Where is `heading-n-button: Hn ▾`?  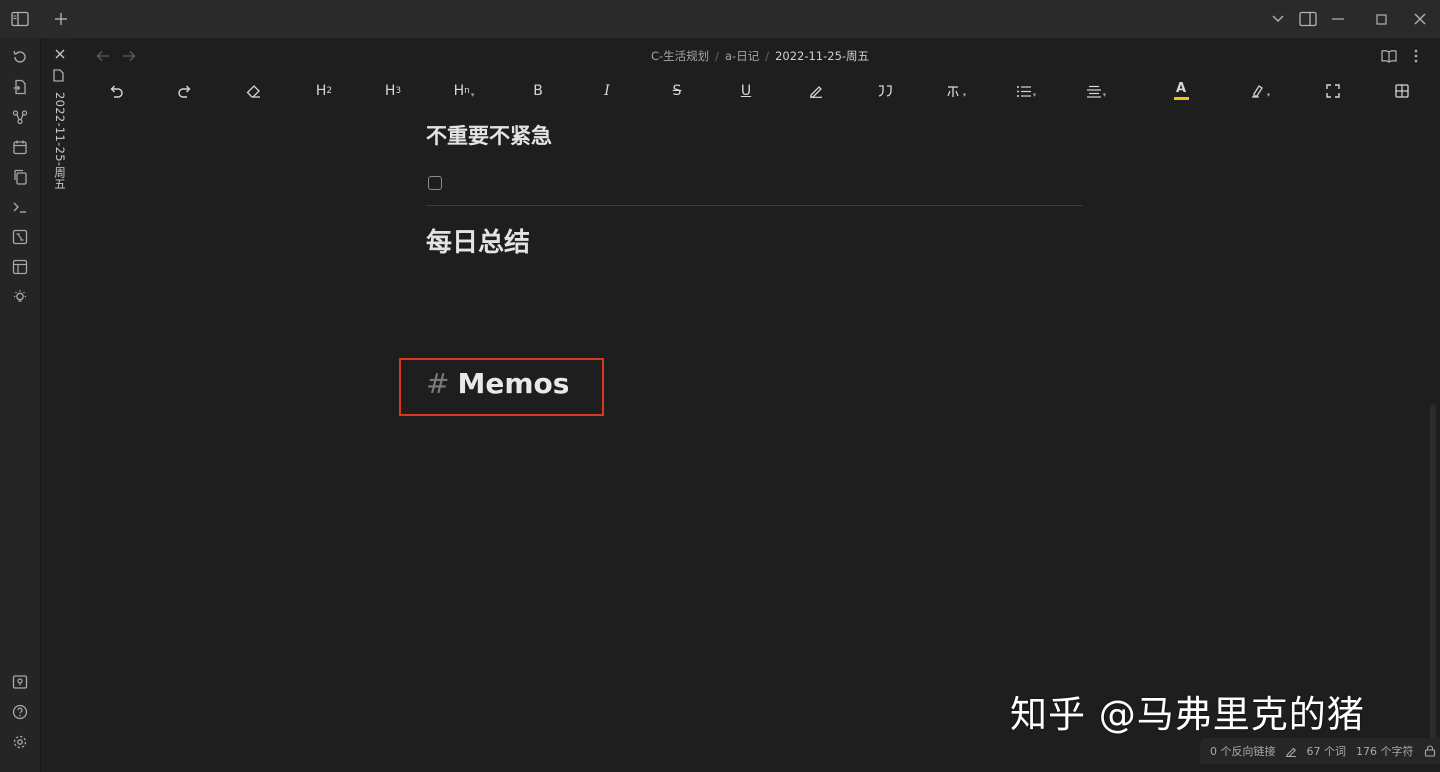
heading-n-button: Hn ▾ is located at coordinates (464, 91).